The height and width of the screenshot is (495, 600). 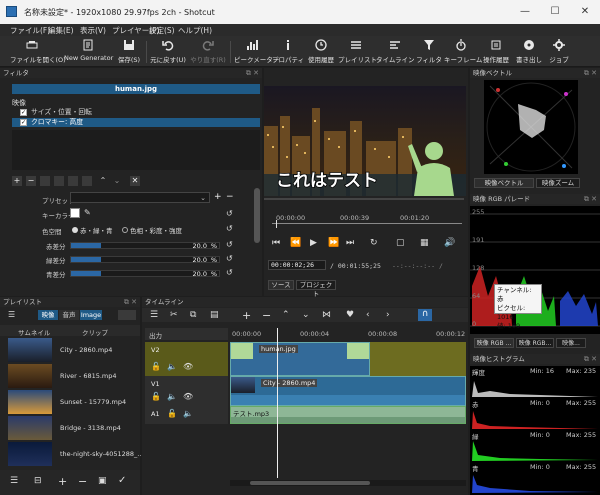 I want to click on close-button: ✕, so click(x=585, y=12).